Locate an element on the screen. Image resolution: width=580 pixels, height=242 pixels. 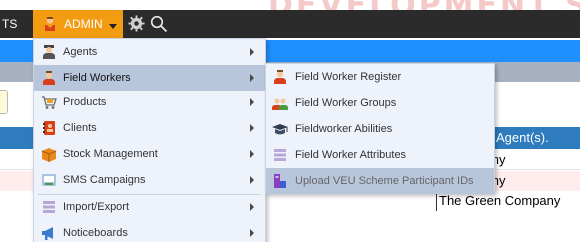
submenu-item-field-worker-groups: Field Worker Groups is located at coordinates (380, 103).